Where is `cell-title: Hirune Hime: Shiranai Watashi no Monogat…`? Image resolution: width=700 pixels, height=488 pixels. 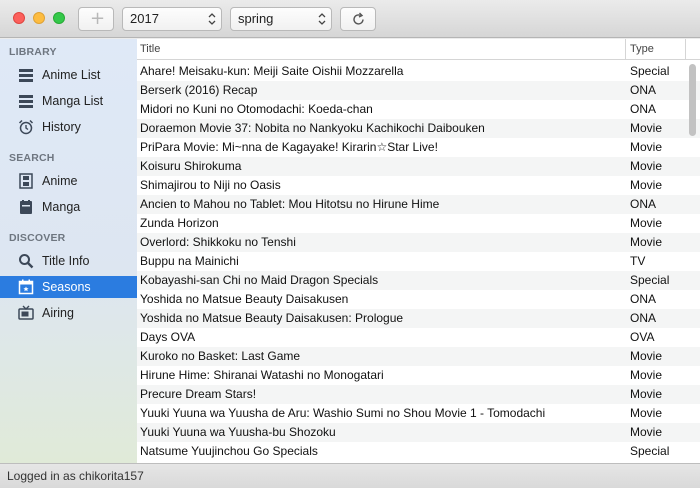 cell-title: Hirune Hime: Shiranai Watashi no Monogat… is located at coordinates (262, 375).